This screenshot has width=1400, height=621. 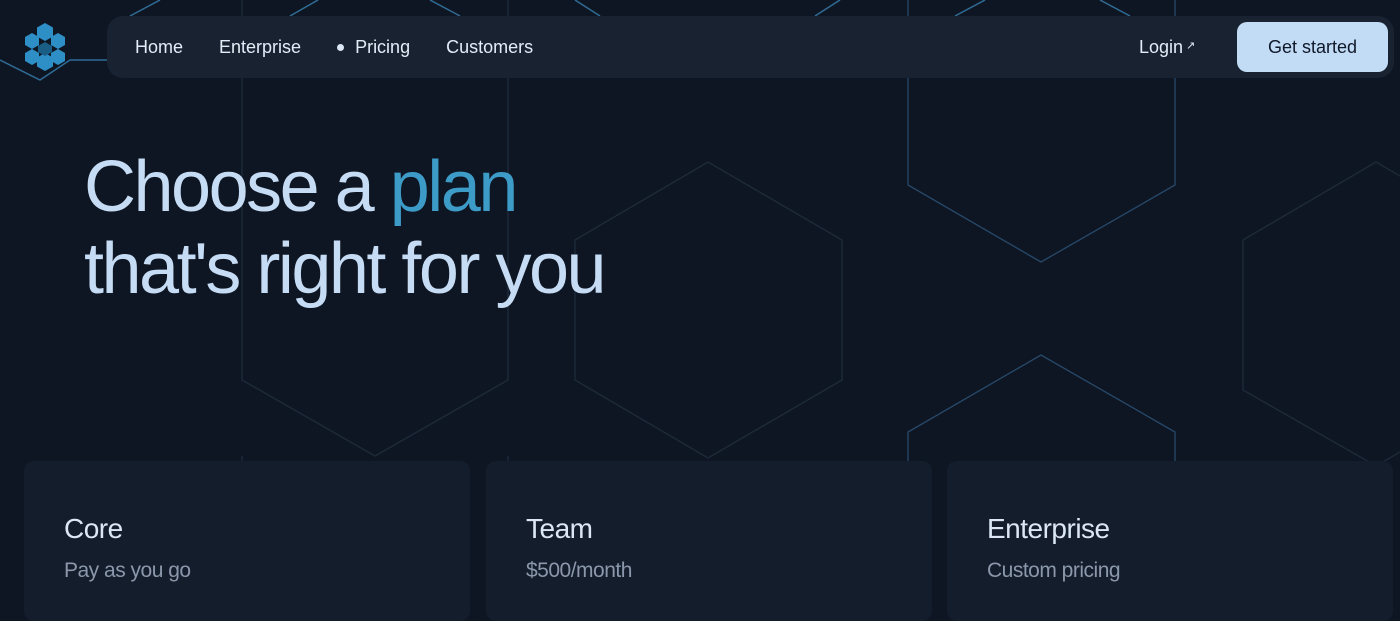 I want to click on plan-card-core: Core Pay as you go, so click(x=247, y=541).